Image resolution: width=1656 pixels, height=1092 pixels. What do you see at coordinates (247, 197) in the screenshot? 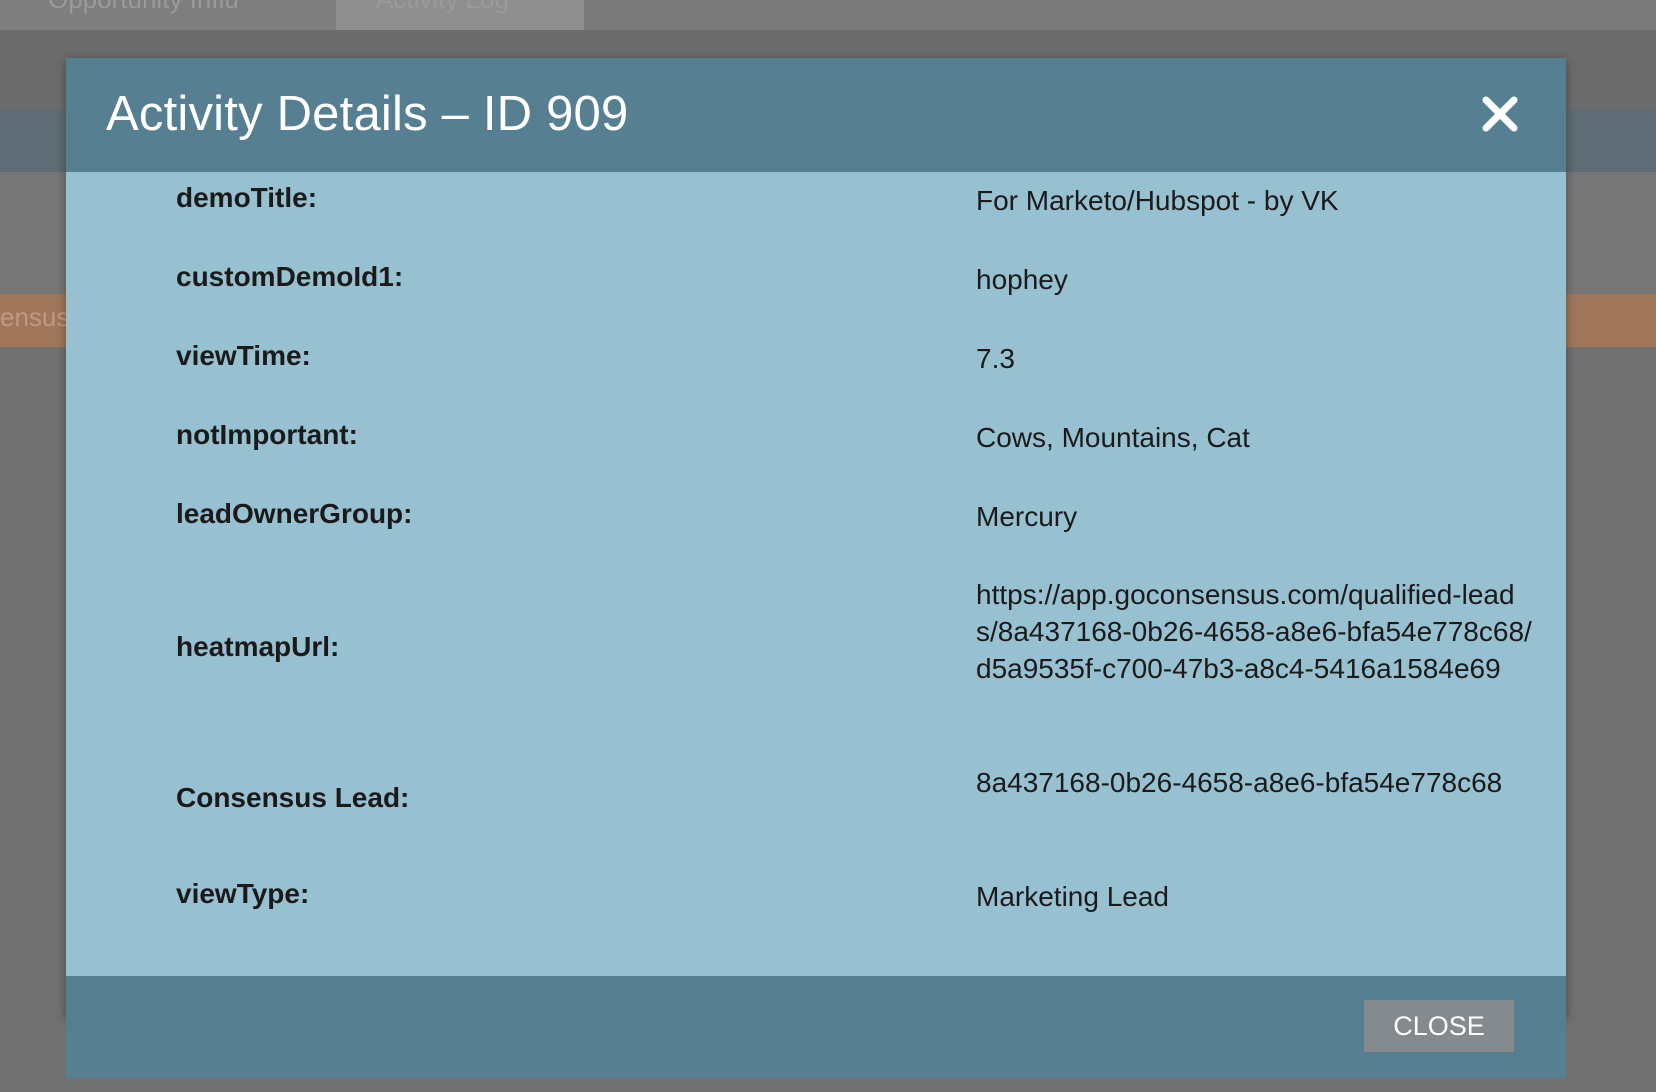
I see `detail-label: demoTitle:` at bounding box center [247, 197].